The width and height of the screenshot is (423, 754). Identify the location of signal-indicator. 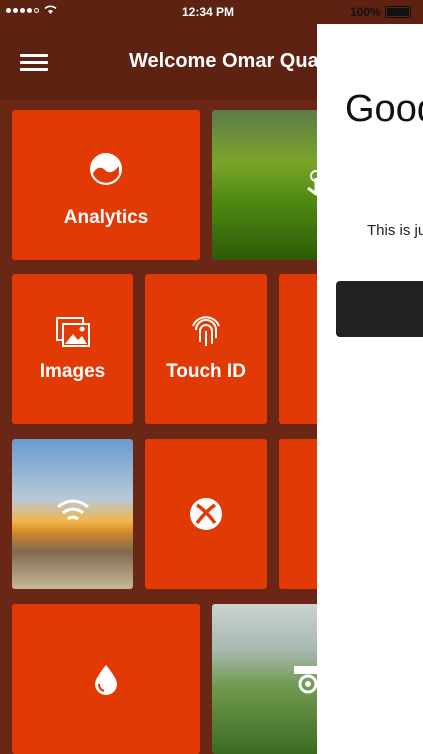
(31, 10).